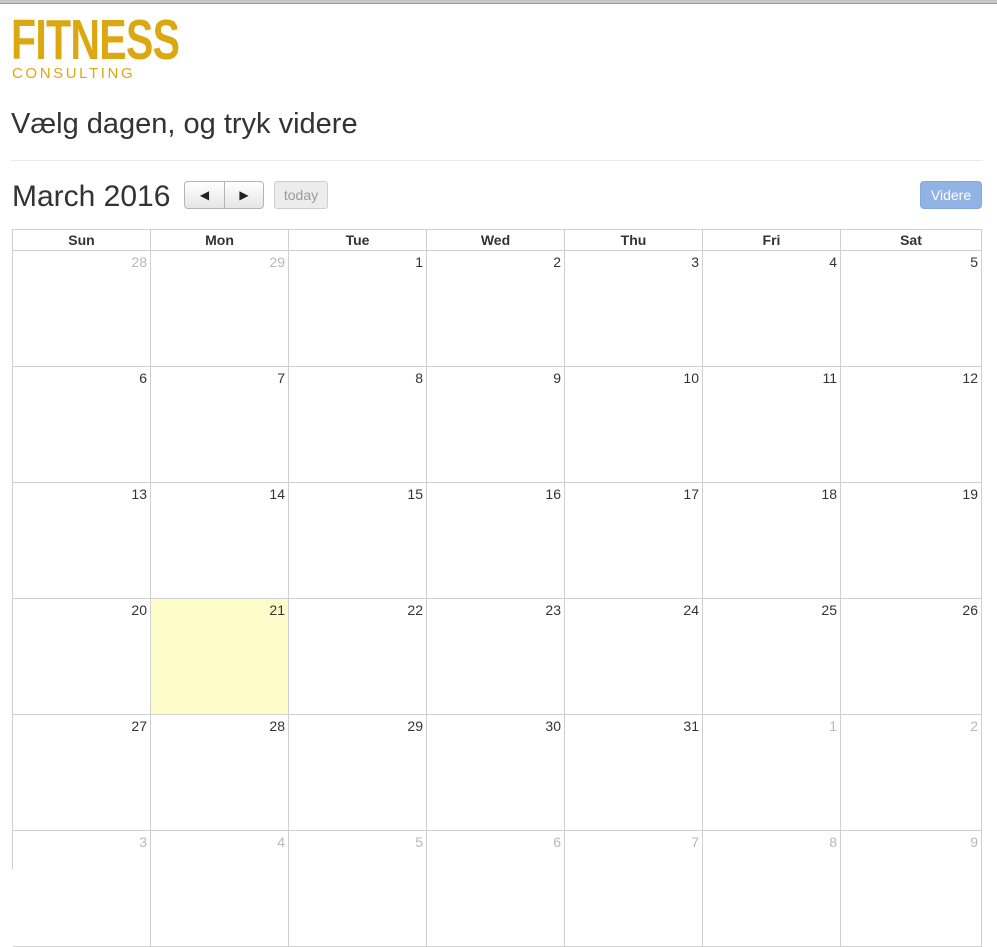 The image size is (997, 947). Describe the element at coordinates (220, 656) in the screenshot. I see `calendar-day-cell-today: 21` at that location.